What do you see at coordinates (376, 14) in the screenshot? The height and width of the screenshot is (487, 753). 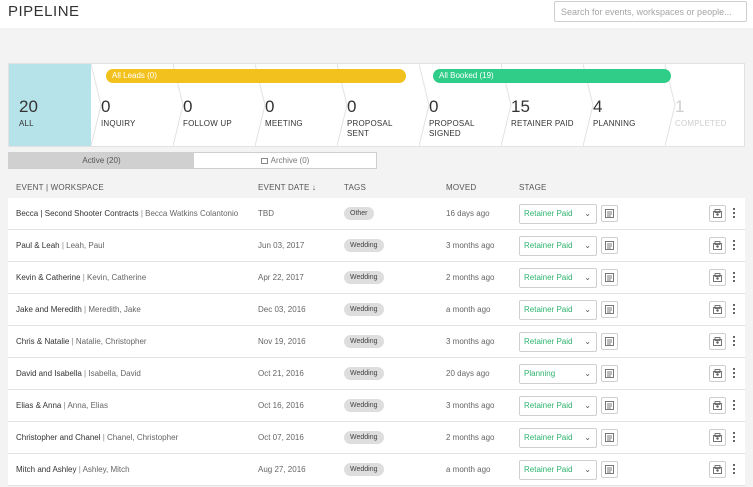 I see `top-bar: PIPELINE` at bounding box center [376, 14].